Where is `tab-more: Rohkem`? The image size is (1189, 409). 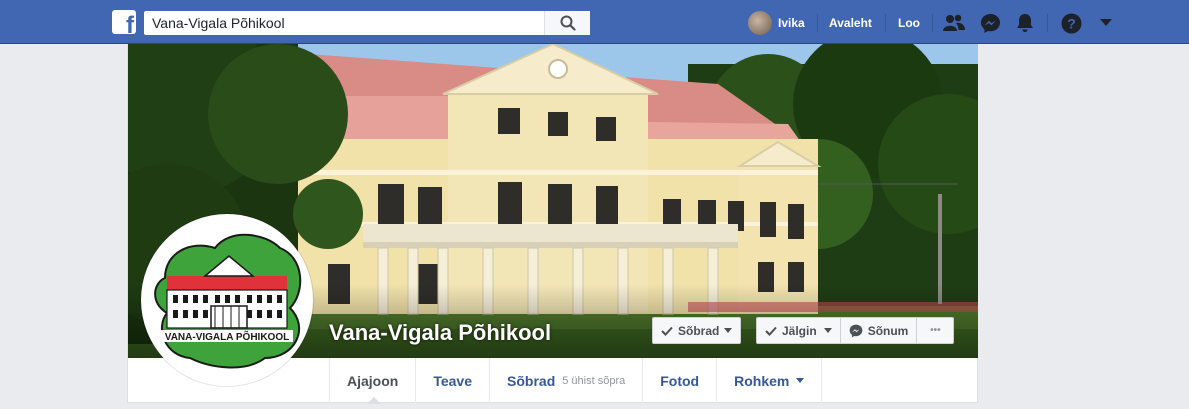
tab-more: Rohkem is located at coordinates (770, 380).